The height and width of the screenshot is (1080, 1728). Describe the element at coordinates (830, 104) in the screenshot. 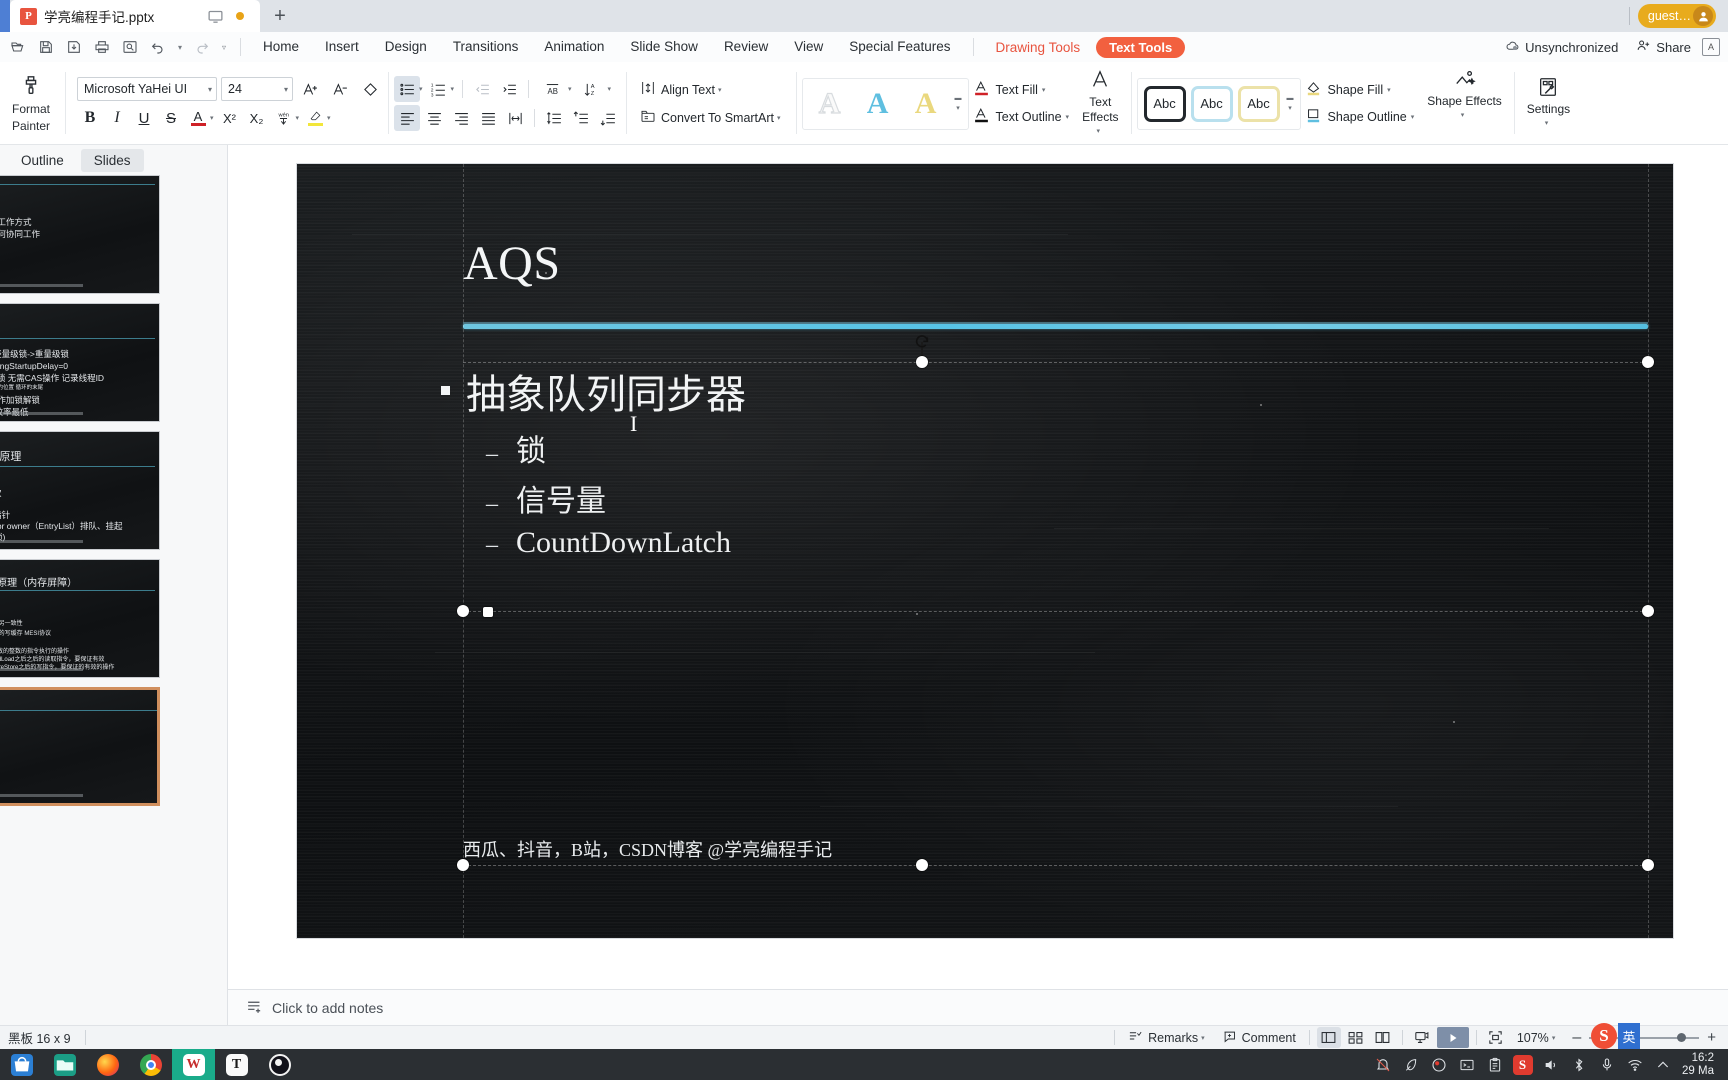

I see `wordart-sample-1: A` at that location.